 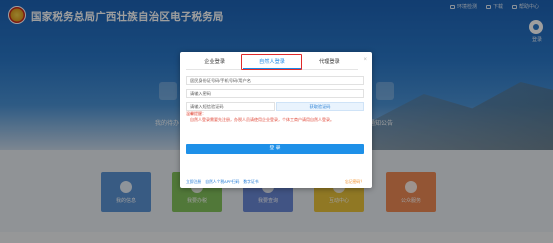 What do you see at coordinates (275, 93) in the screenshot?
I see `password-input: 请输入密码` at bounding box center [275, 93].